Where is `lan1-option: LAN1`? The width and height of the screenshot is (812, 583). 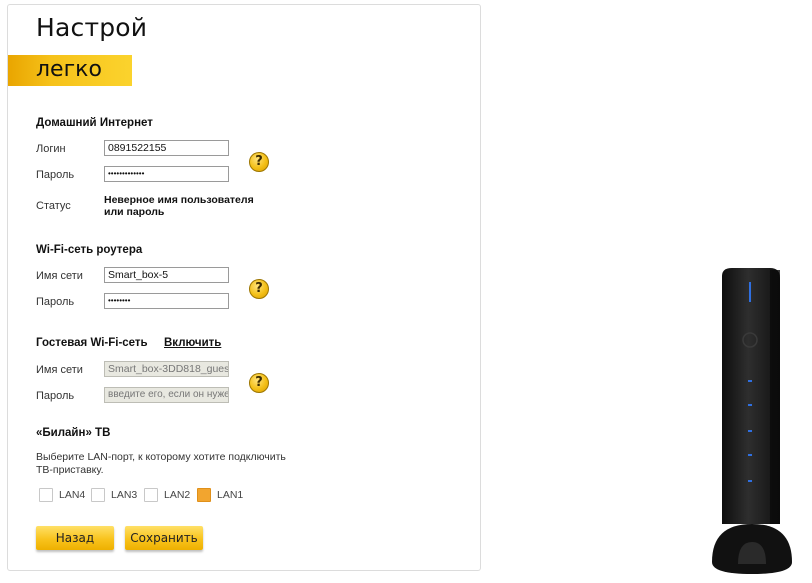
lan1-option: LAN1 is located at coordinates (220, 495).